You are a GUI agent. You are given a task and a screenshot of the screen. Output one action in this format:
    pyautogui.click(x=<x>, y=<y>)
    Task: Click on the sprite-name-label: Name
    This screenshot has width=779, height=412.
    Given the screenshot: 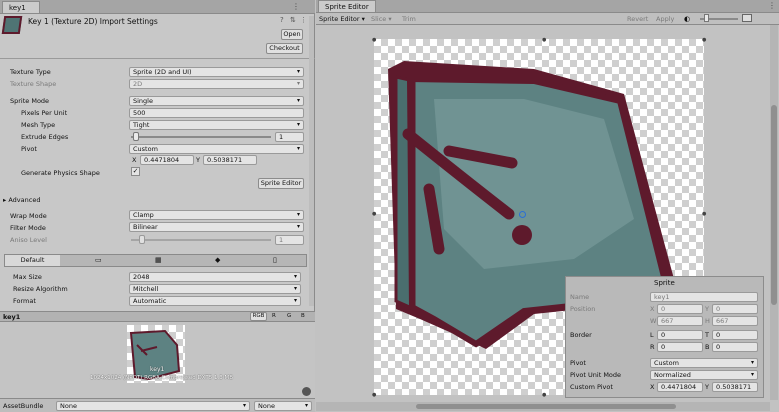 What is the action you would take?
    pyautogui.click(x=580, y=297)
    